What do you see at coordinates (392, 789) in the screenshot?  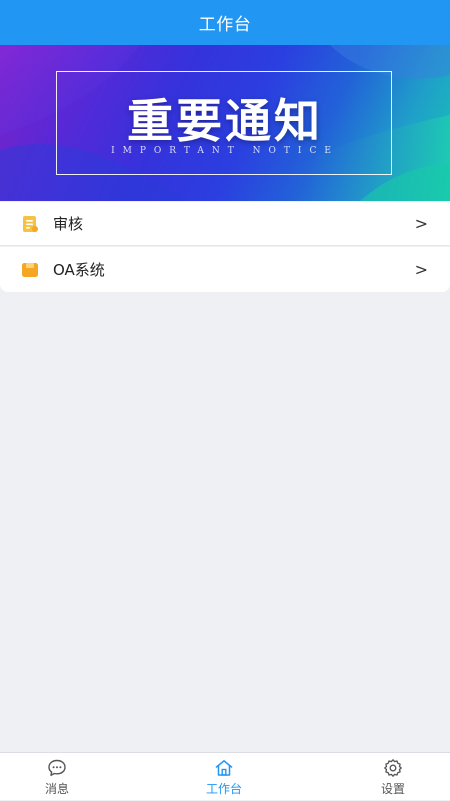 I see `tab-label: 设置` at bounding box center [392, 789].